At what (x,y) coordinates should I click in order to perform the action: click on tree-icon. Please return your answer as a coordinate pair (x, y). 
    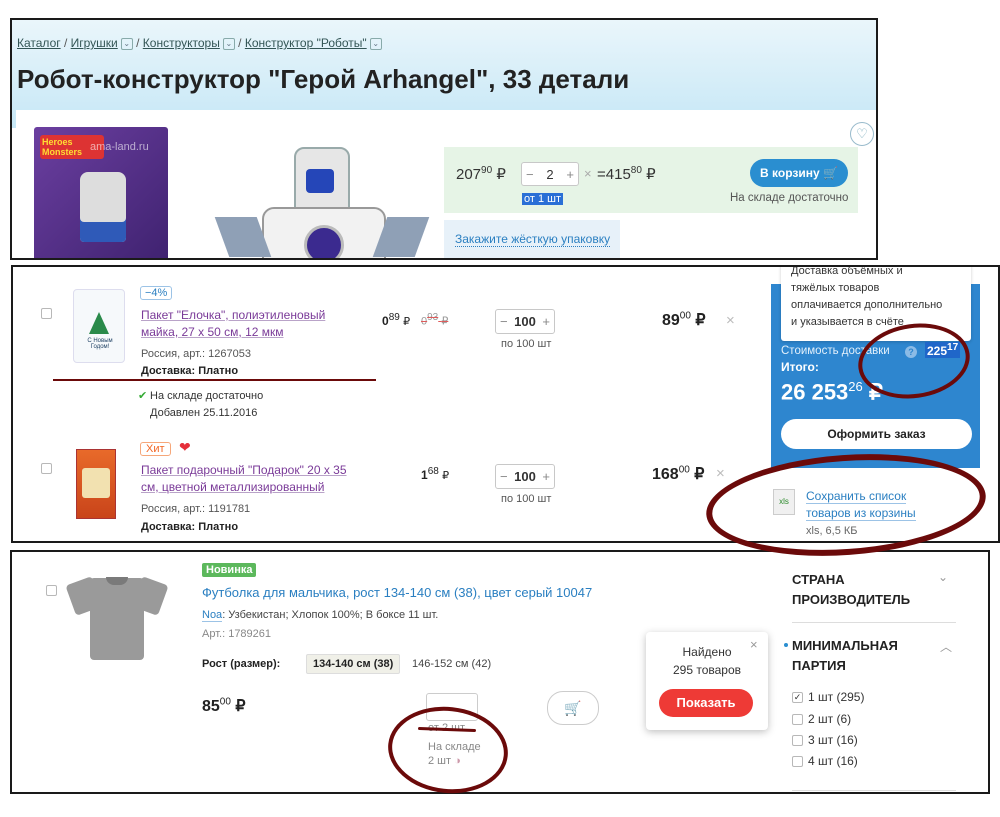
    Looking at the image, I should click on (99, 323).